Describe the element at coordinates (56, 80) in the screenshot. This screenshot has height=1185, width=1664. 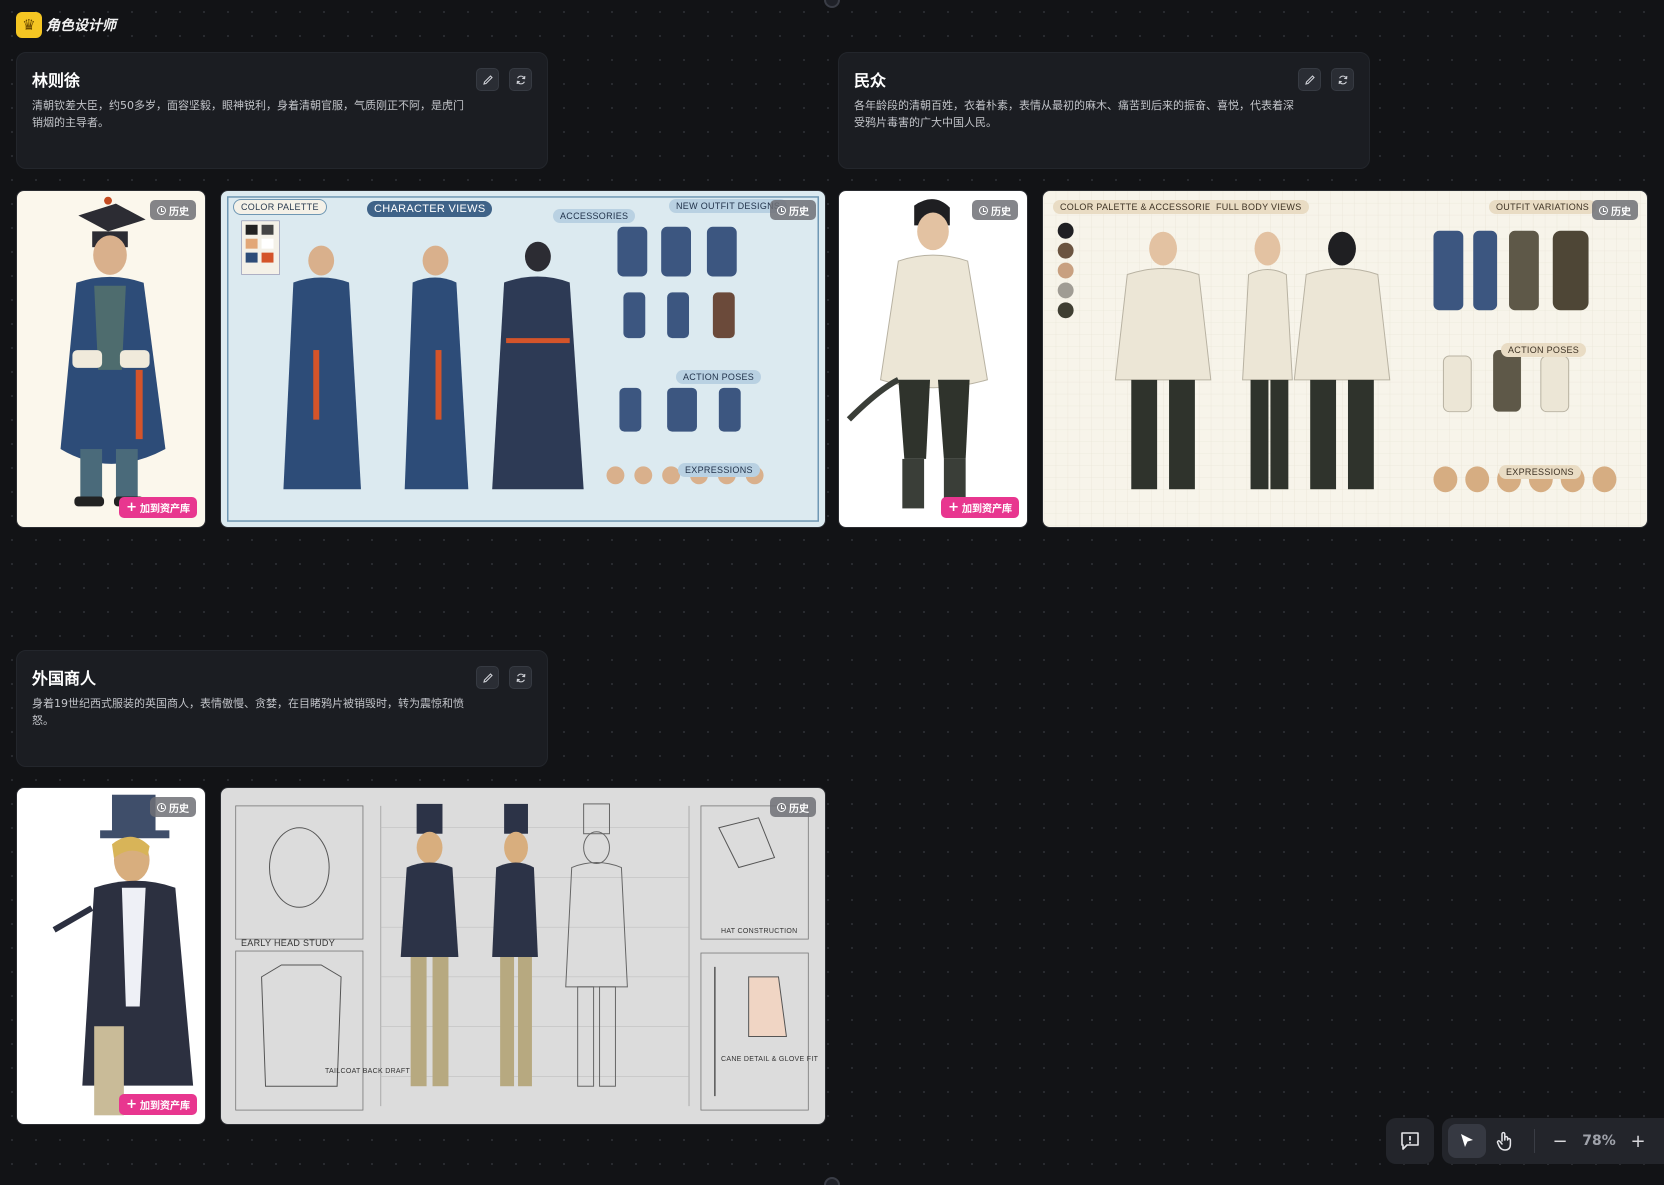
I see `character-name: 林则徐` at that location.